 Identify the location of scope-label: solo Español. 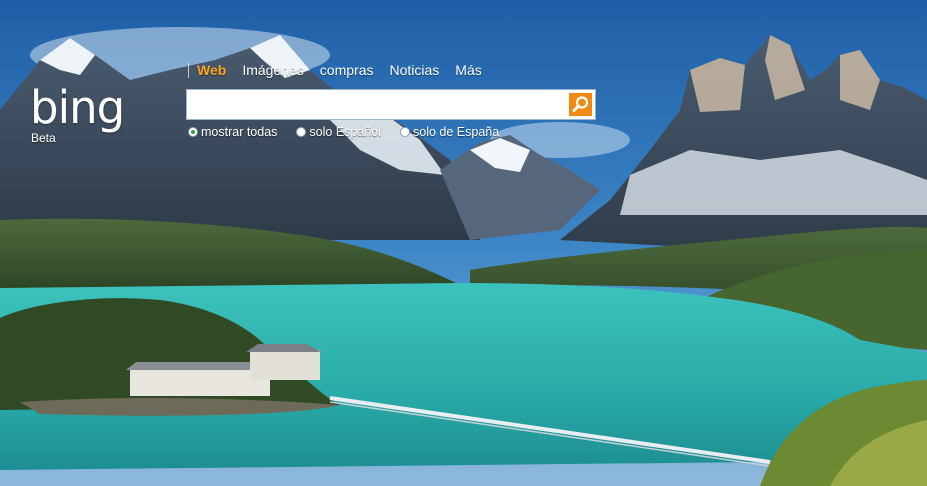
(345, 132).